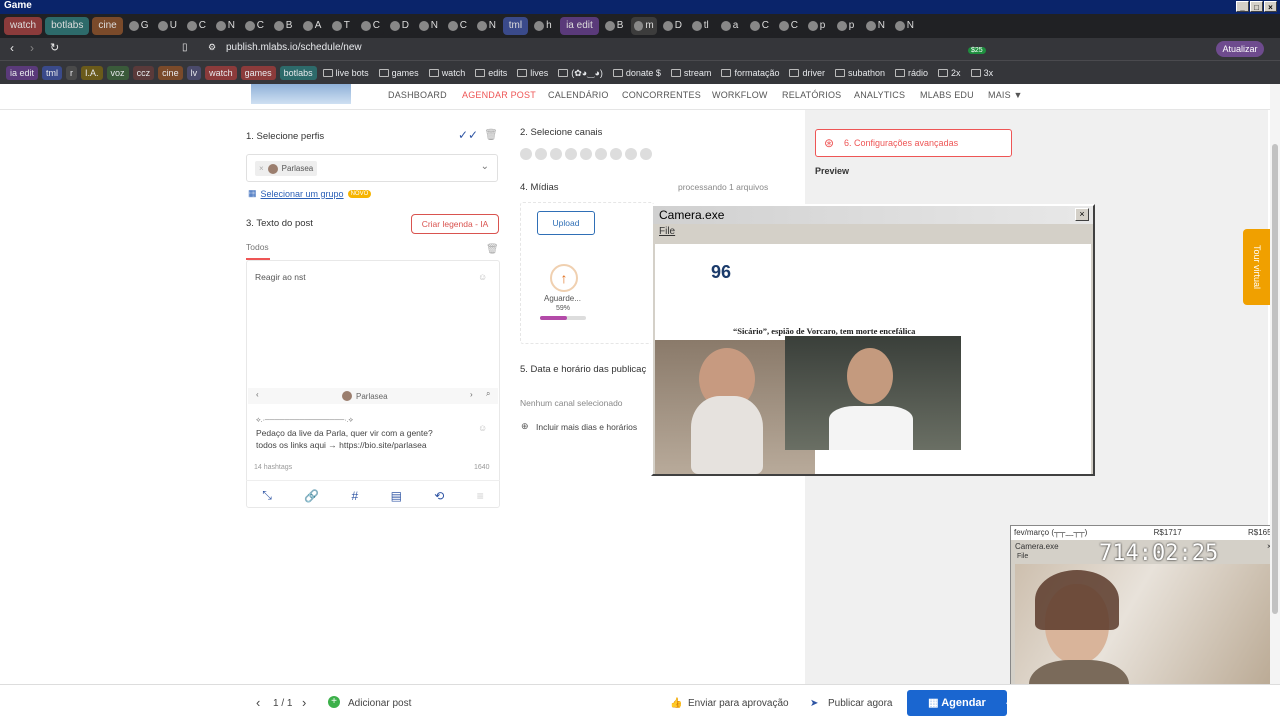  I want to click on document-icon: ▤, so click(396, 496).